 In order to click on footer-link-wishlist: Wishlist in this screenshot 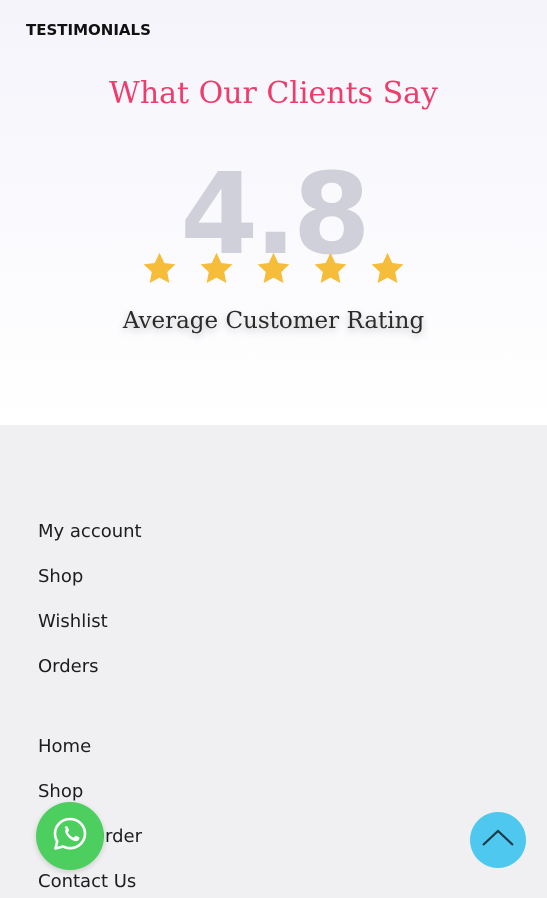, I will do `click(73, 621)`.